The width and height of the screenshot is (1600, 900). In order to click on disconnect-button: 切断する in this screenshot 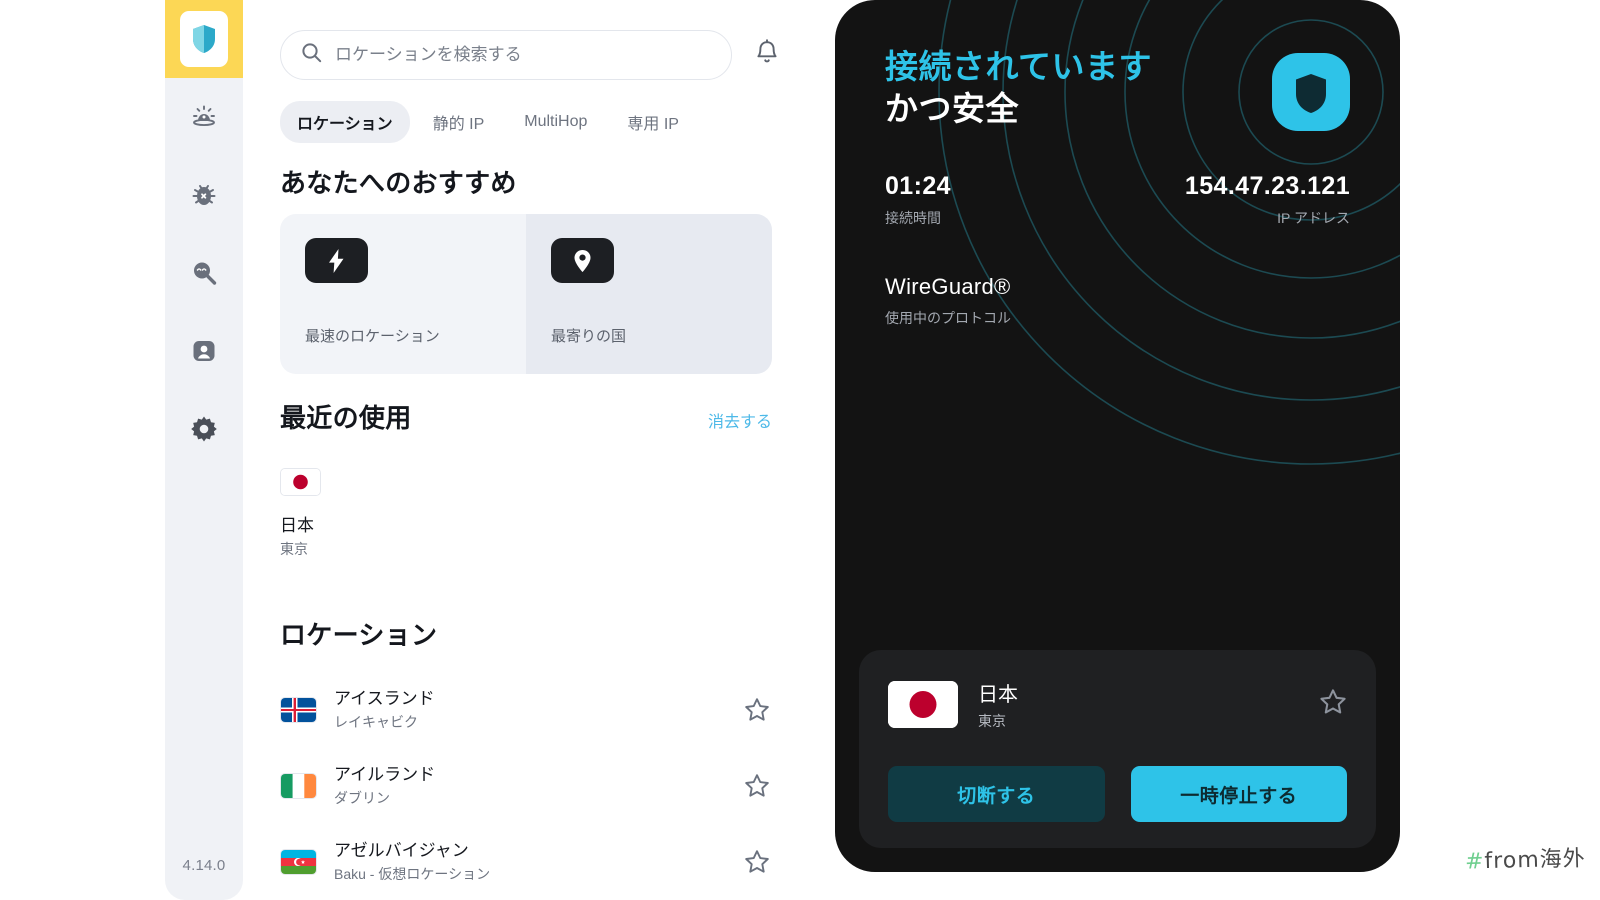, I will do `click(996, 794)`.